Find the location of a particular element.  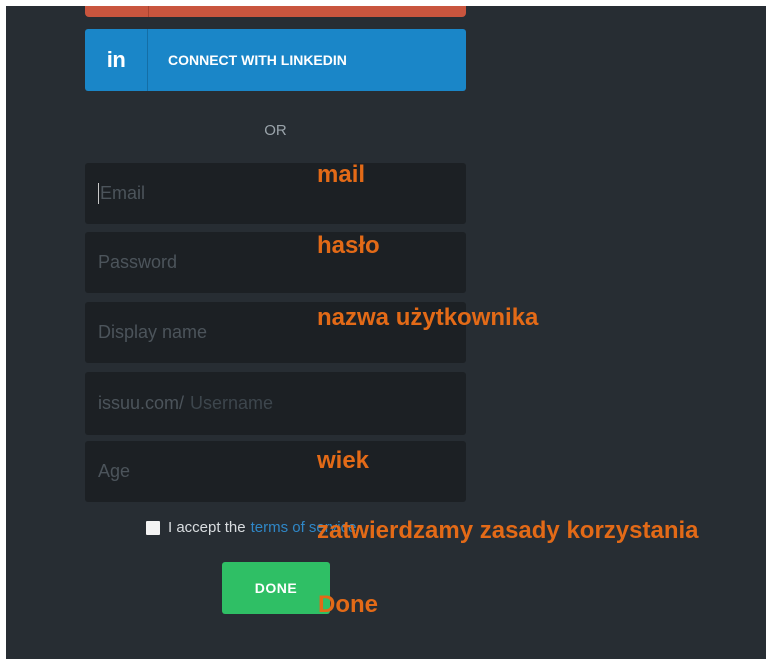

terms-text: I accept the is located at coordinates (207, 527).